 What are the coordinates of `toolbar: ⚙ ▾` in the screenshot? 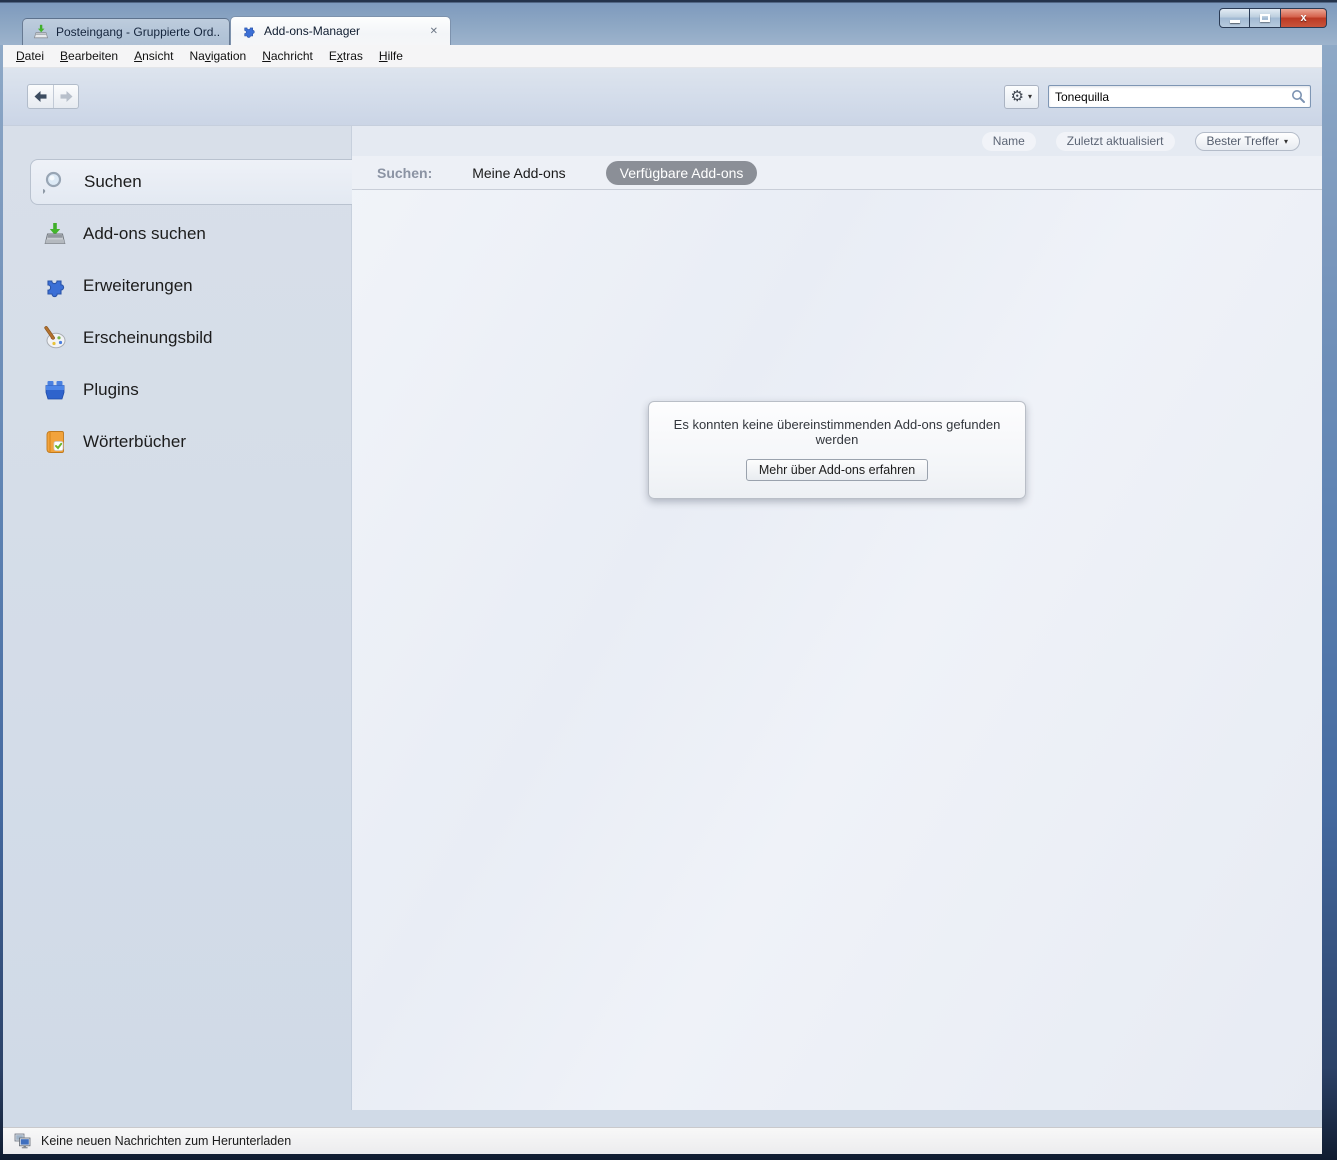 It's located at (662, 97).